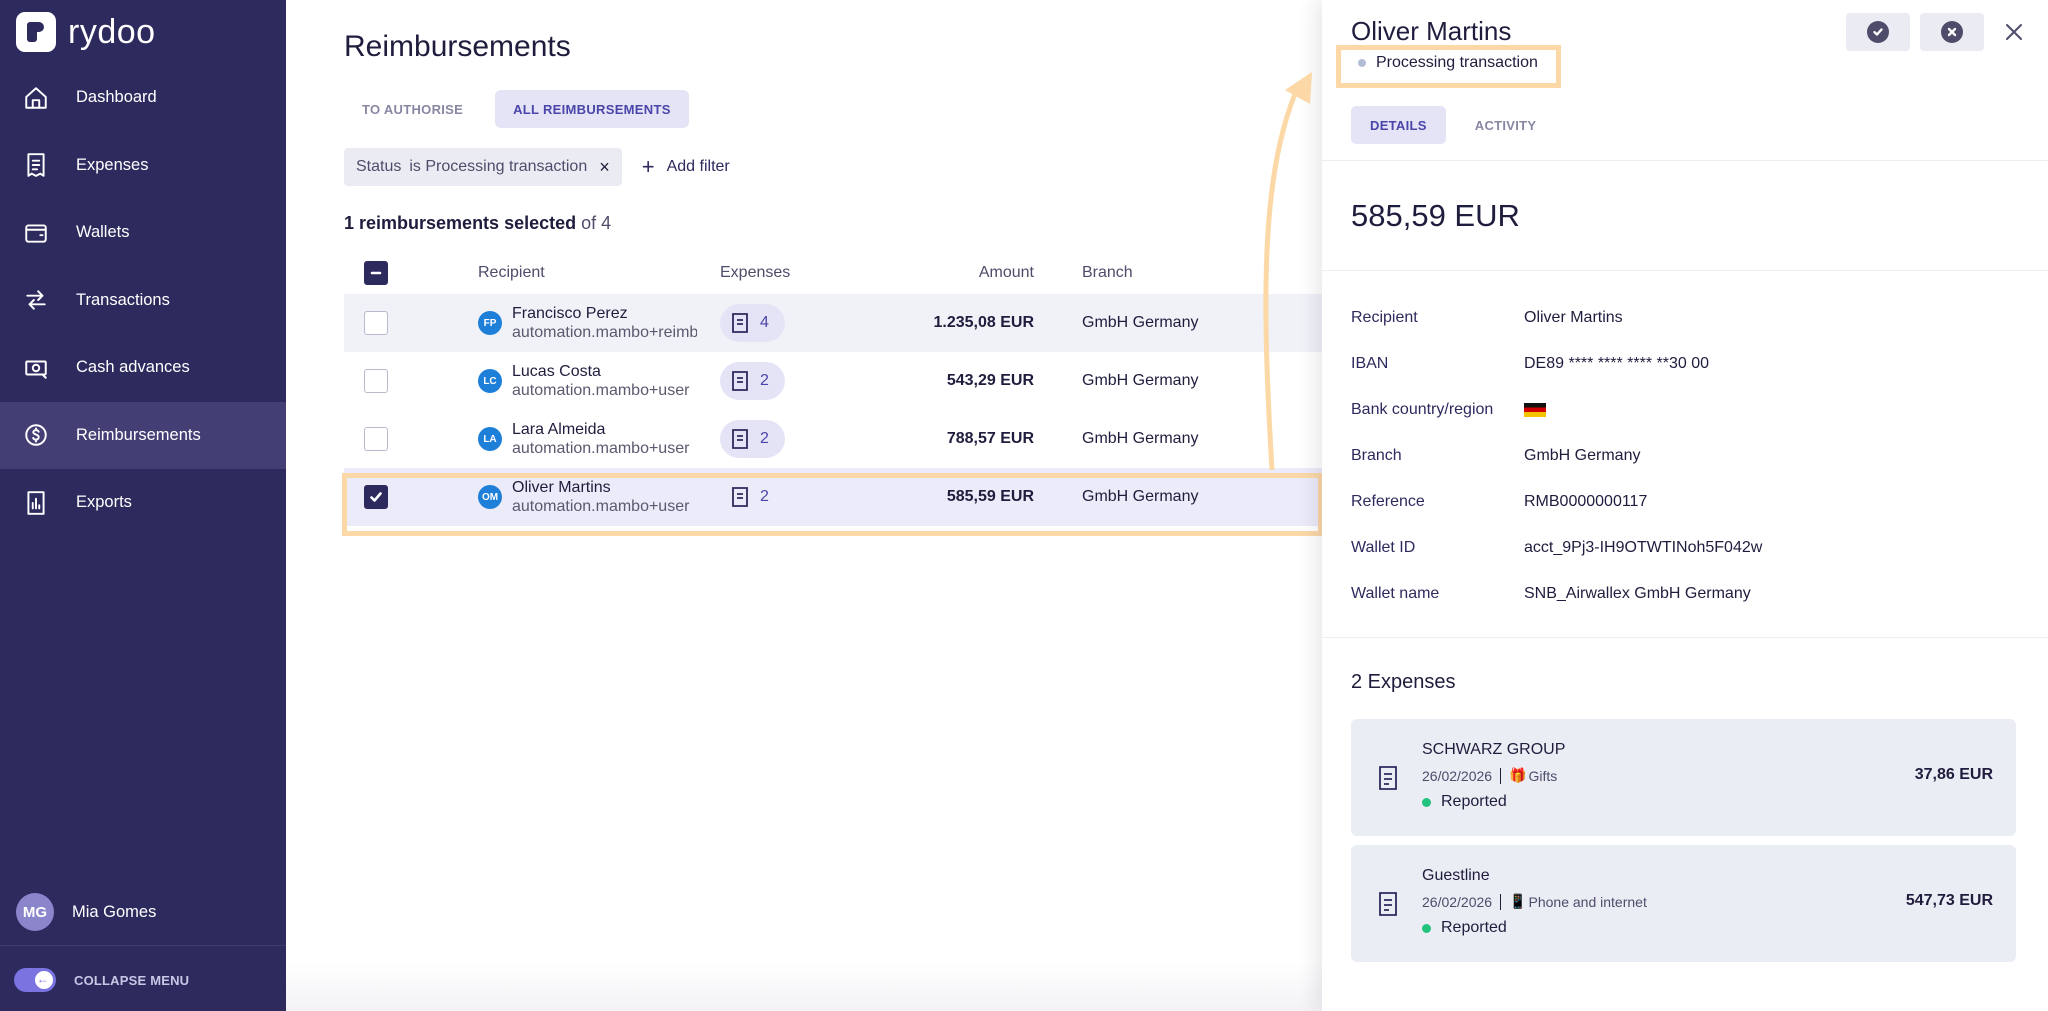  What do you see at coordinates (686, 167) in the screenshot?
I see `add-filter-button: + Add filter` at bounding box center [686, 167].